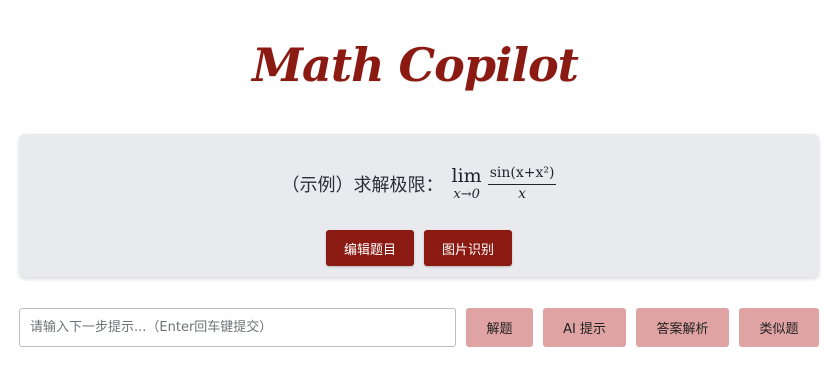 This screenshot has height=372, width=830. I want to click on limit-operator: lim x→0, so click(467, 184).